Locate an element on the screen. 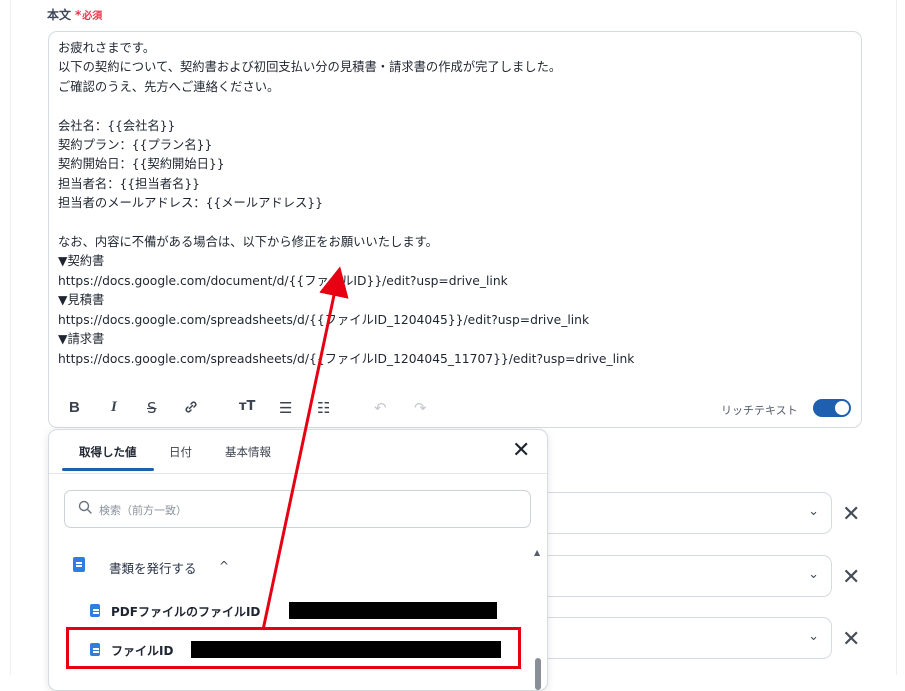  arrow-to-file-id-placeholder is located at coordinates (305, 448).